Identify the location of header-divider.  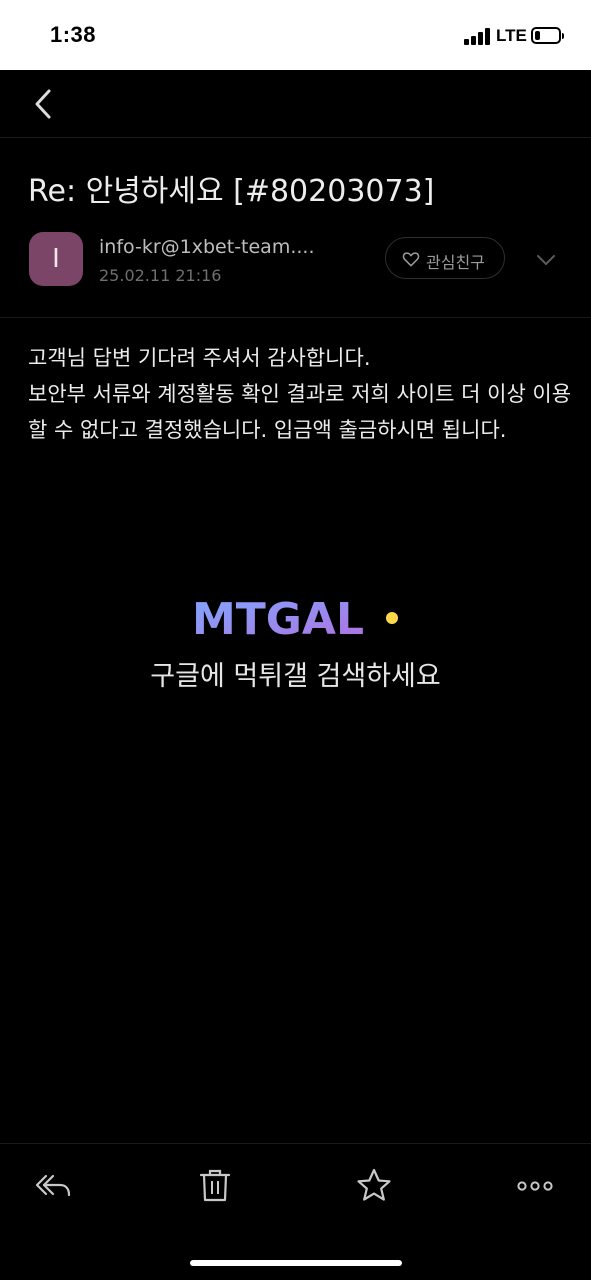
(295, 317).